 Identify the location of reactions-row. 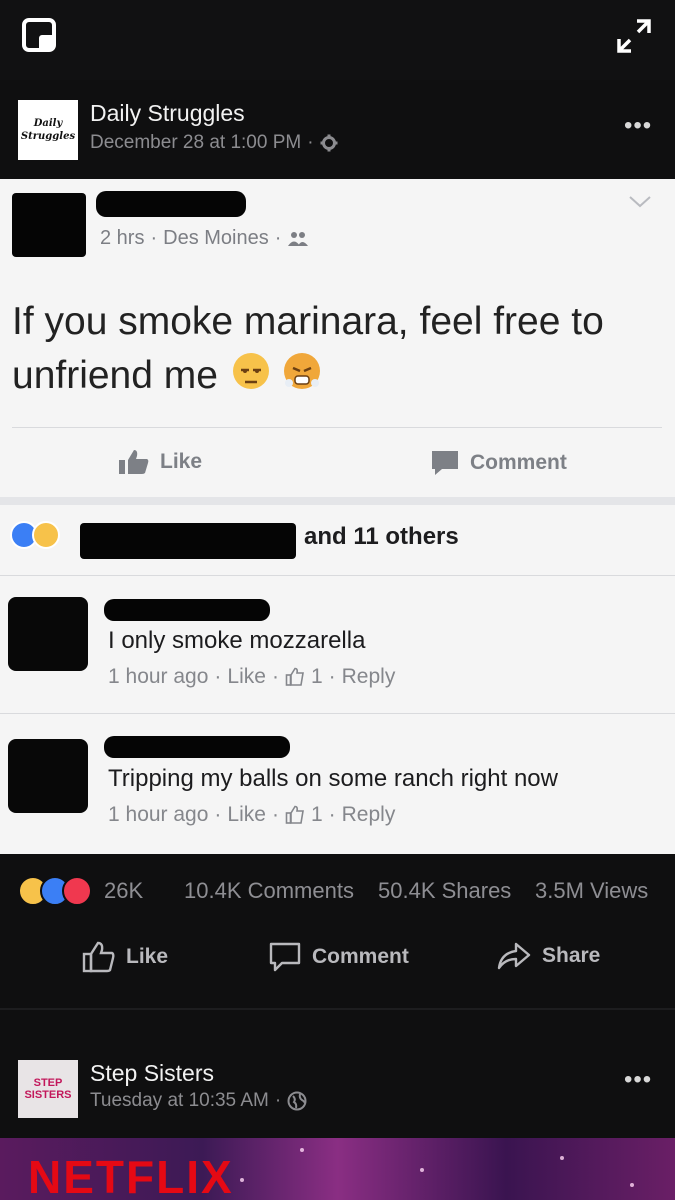
(35, 535).